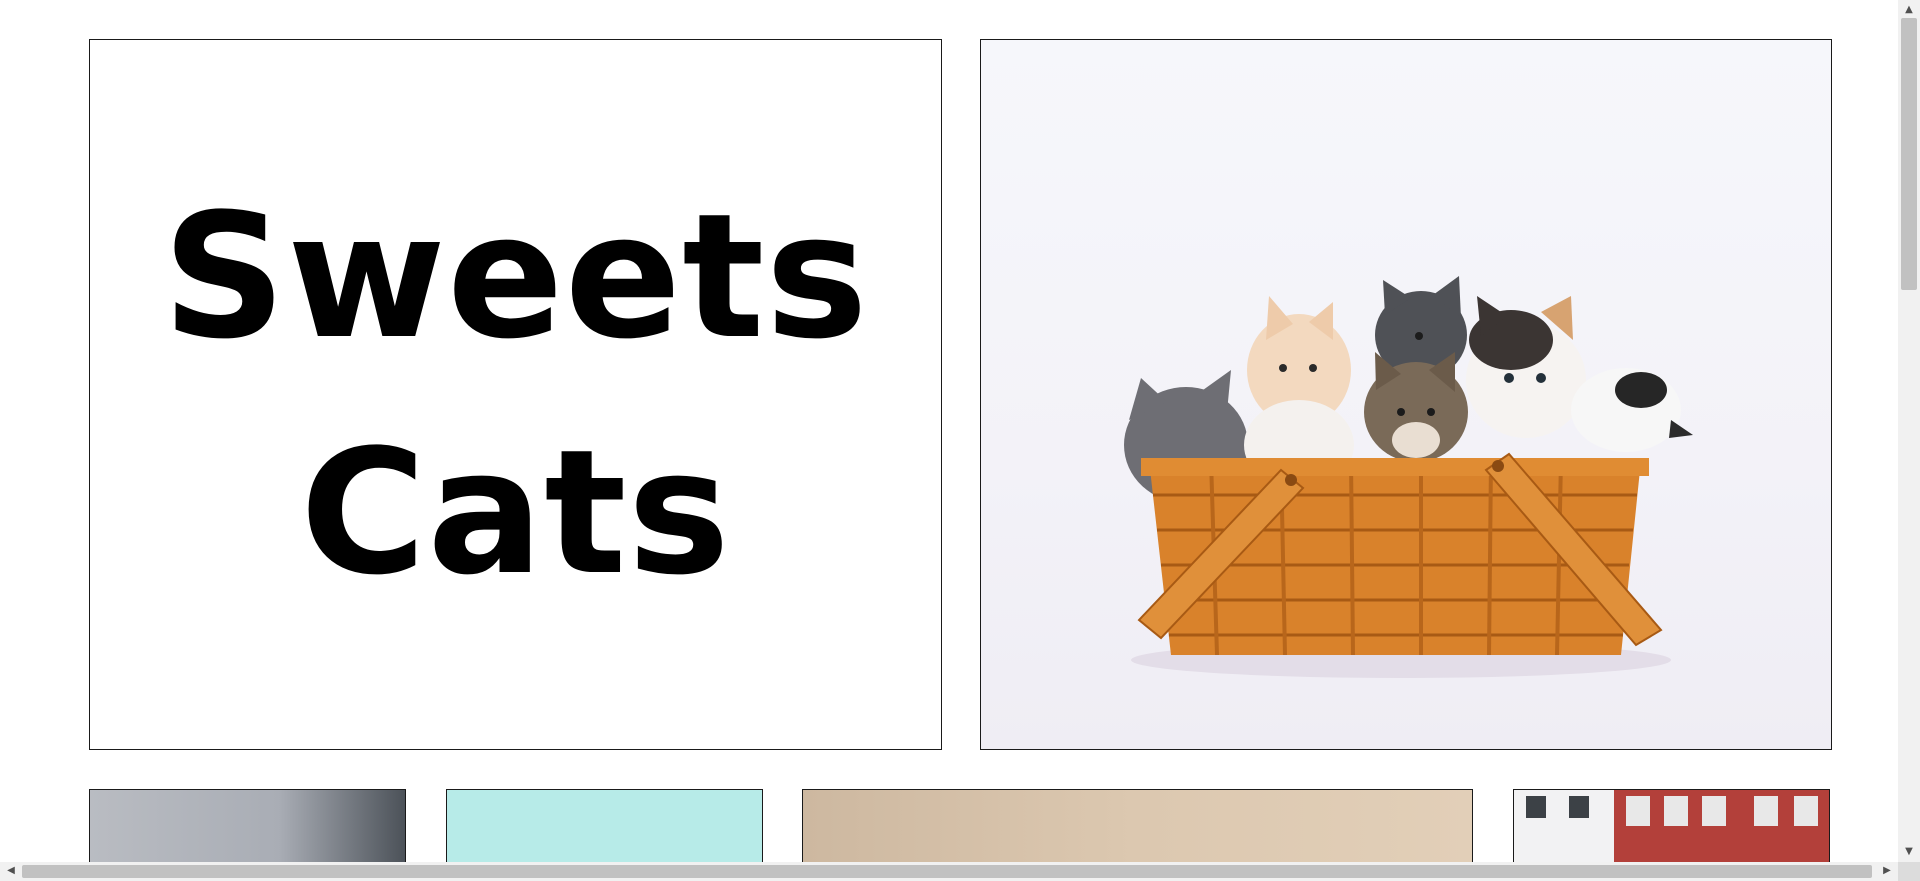 This screenshot has height=881, width=1920. Describe the element at coordinates (1909, 10) in the screenshot. I see `scroll-up-icon: ▲` at that location.